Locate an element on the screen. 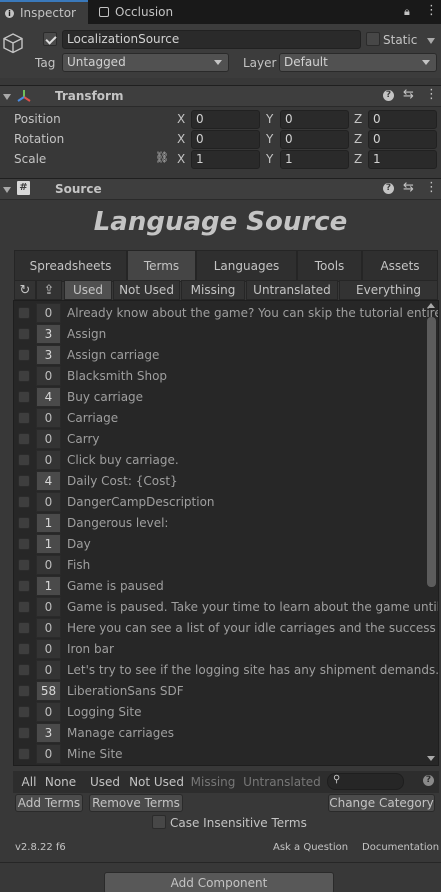  term-row: 0 Mine Site is located at coordinates (220, 754).